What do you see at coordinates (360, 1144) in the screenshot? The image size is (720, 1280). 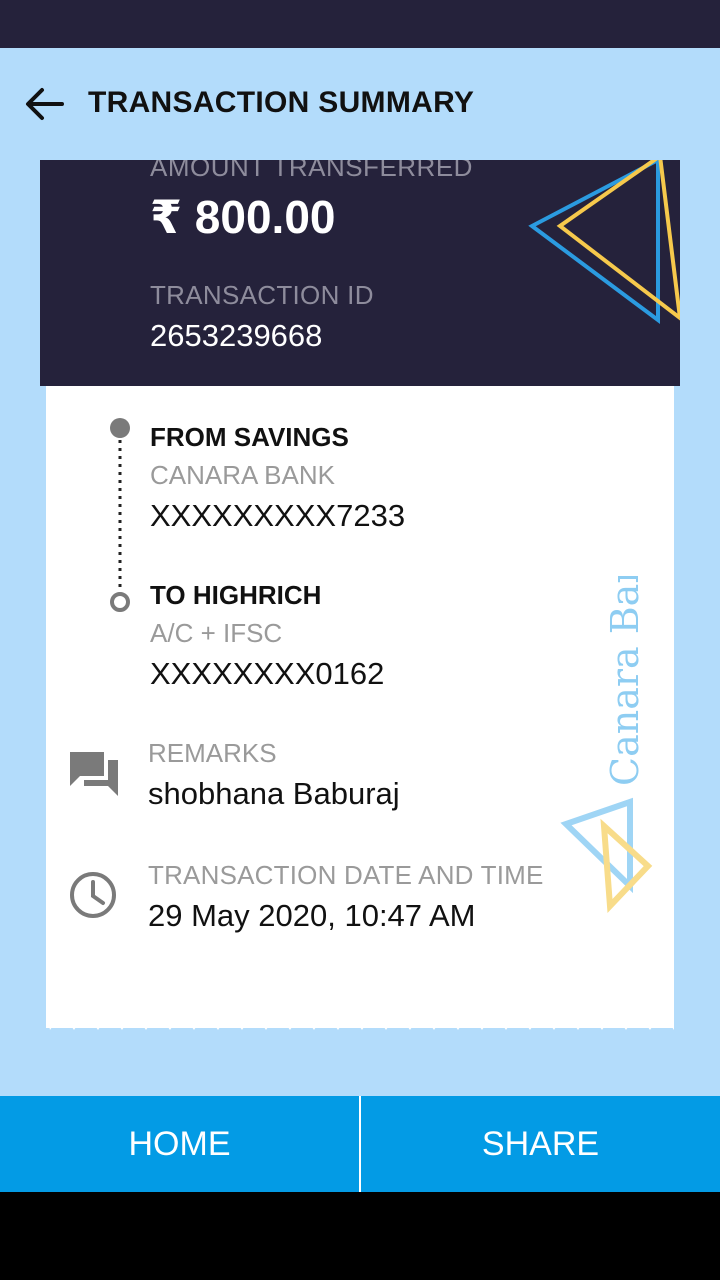 I see `bottom-action-bar: HOME SHARE` at bounding box center [360, 1144].